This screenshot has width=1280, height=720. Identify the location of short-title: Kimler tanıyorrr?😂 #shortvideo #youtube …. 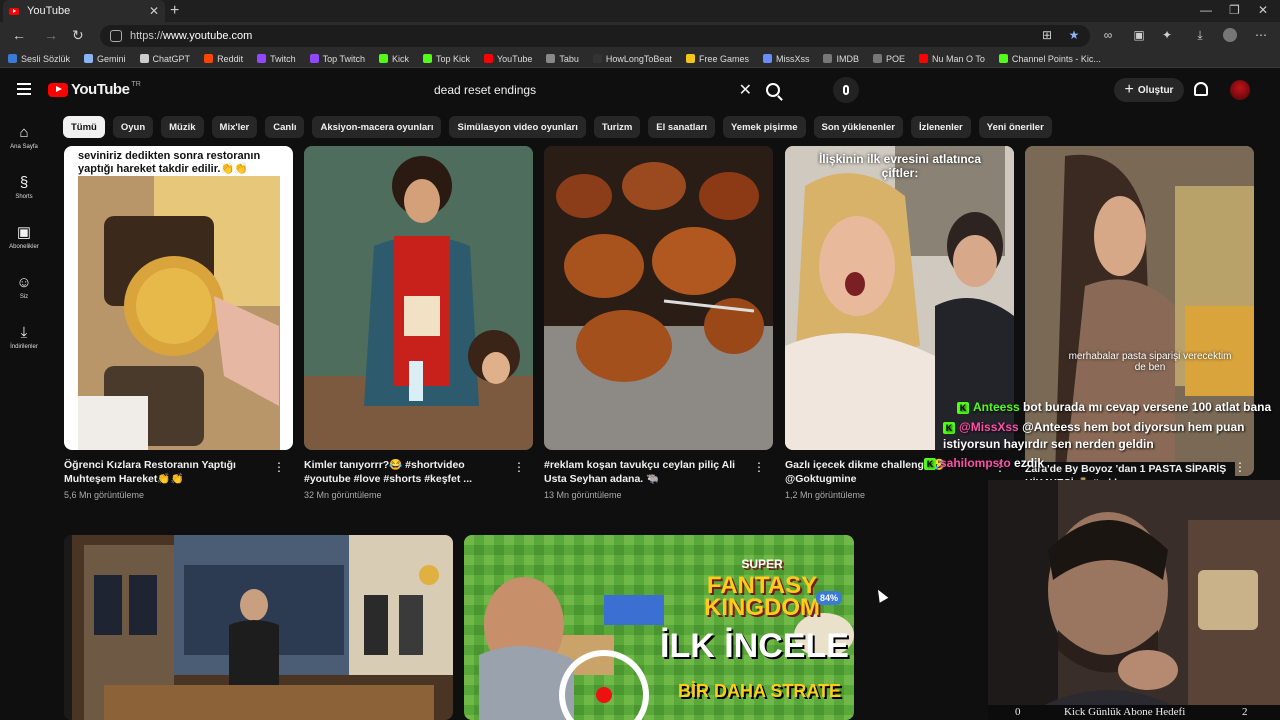
(409, 472).